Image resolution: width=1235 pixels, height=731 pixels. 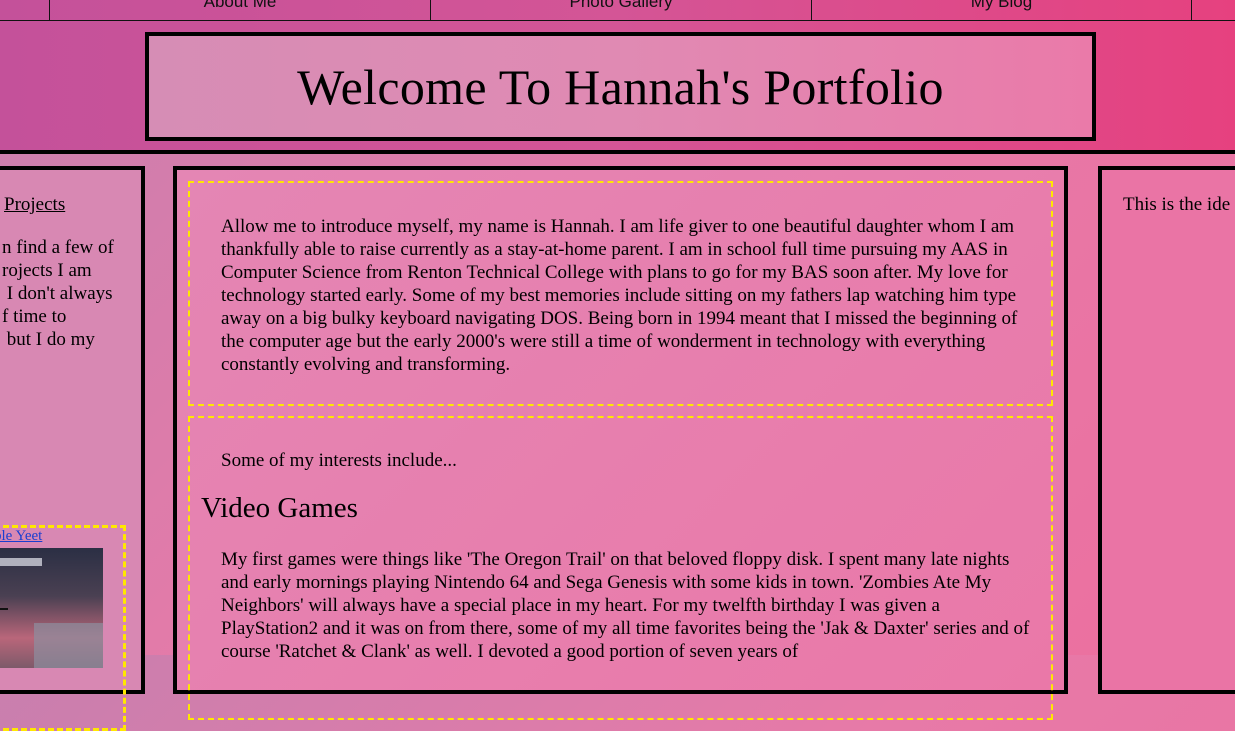 What do you see at coordinates (68, 645) in the screenshot?
I see `thumbnail-building` at bounding box center [68, 645].